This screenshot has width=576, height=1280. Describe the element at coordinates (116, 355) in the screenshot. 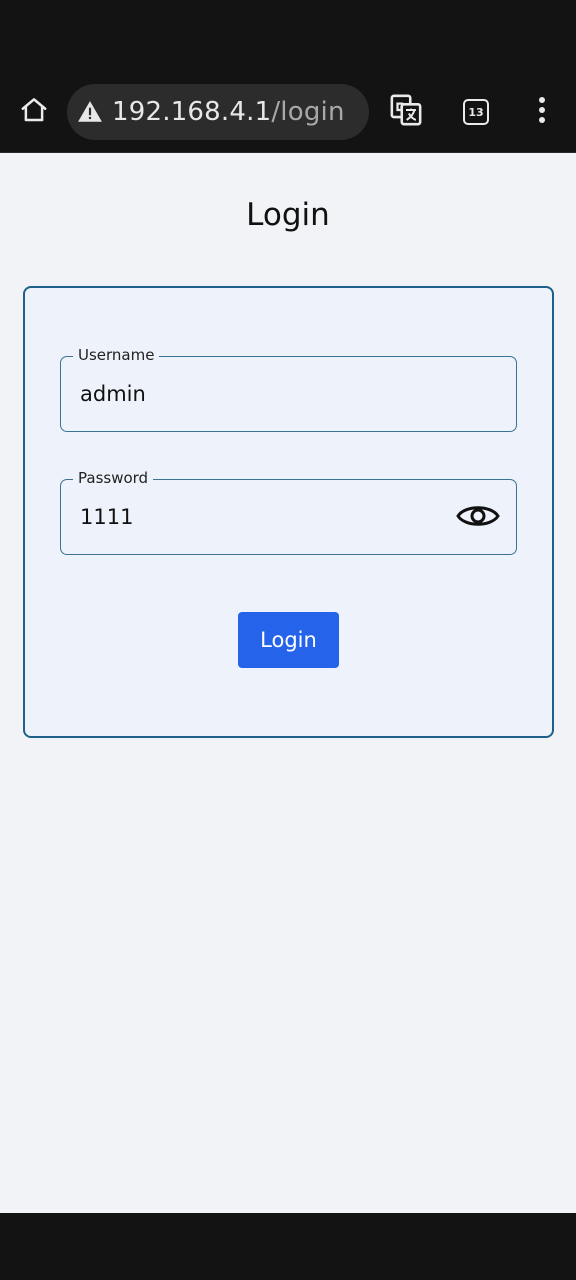

I see `username-label: Username` at that location.